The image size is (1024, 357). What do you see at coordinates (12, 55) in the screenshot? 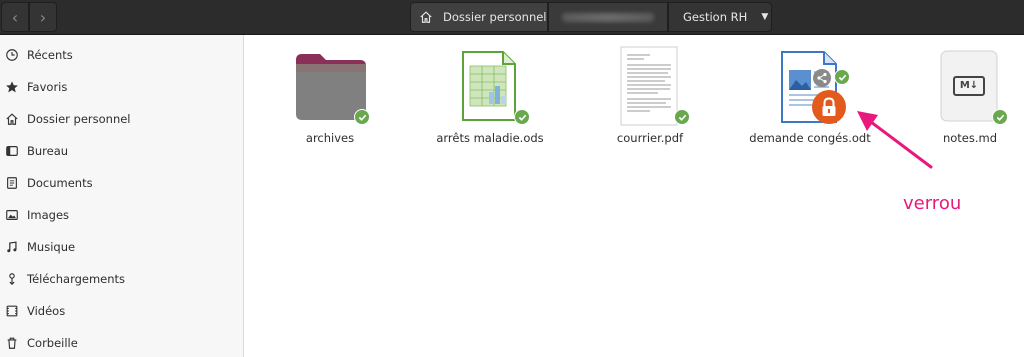
I see `clock-icon` at bounding box center [12, 55].